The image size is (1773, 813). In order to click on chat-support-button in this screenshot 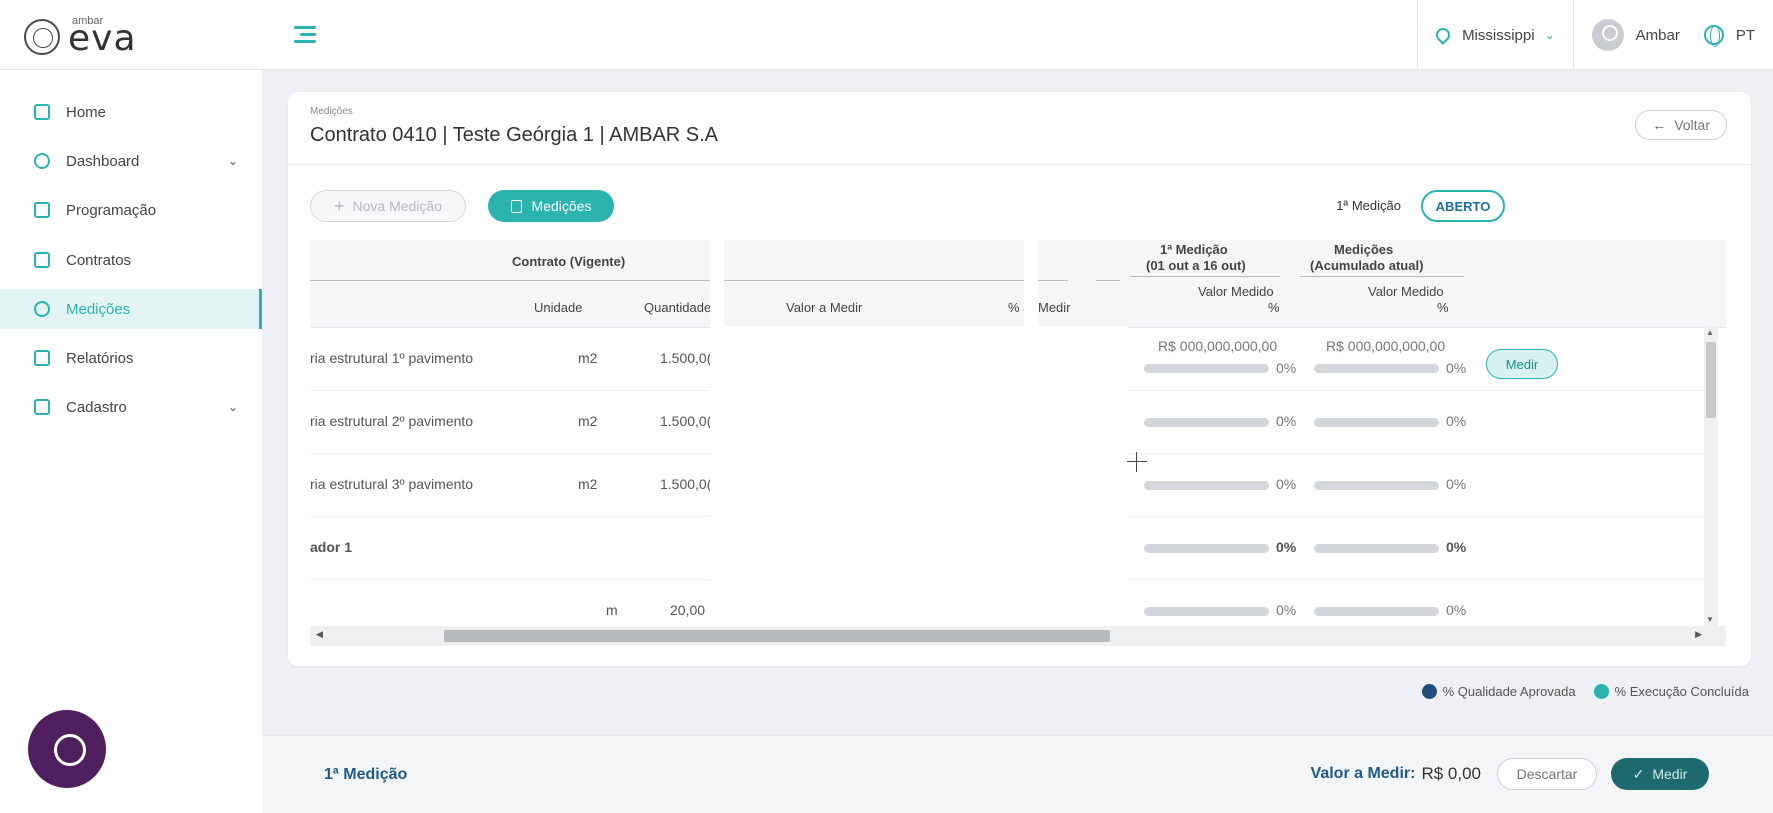, I will do `click(67, 749)`.